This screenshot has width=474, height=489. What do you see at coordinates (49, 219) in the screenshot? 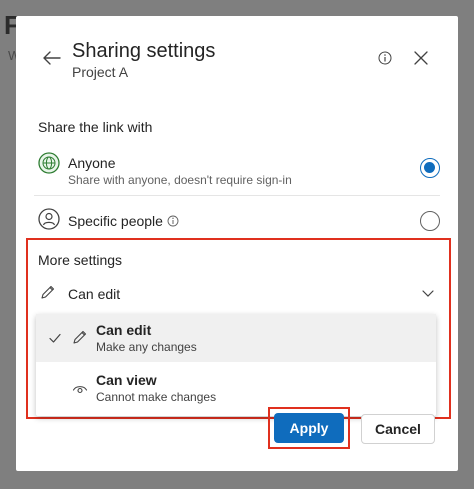
I see `person-icon` at bounding box center [49, 219].